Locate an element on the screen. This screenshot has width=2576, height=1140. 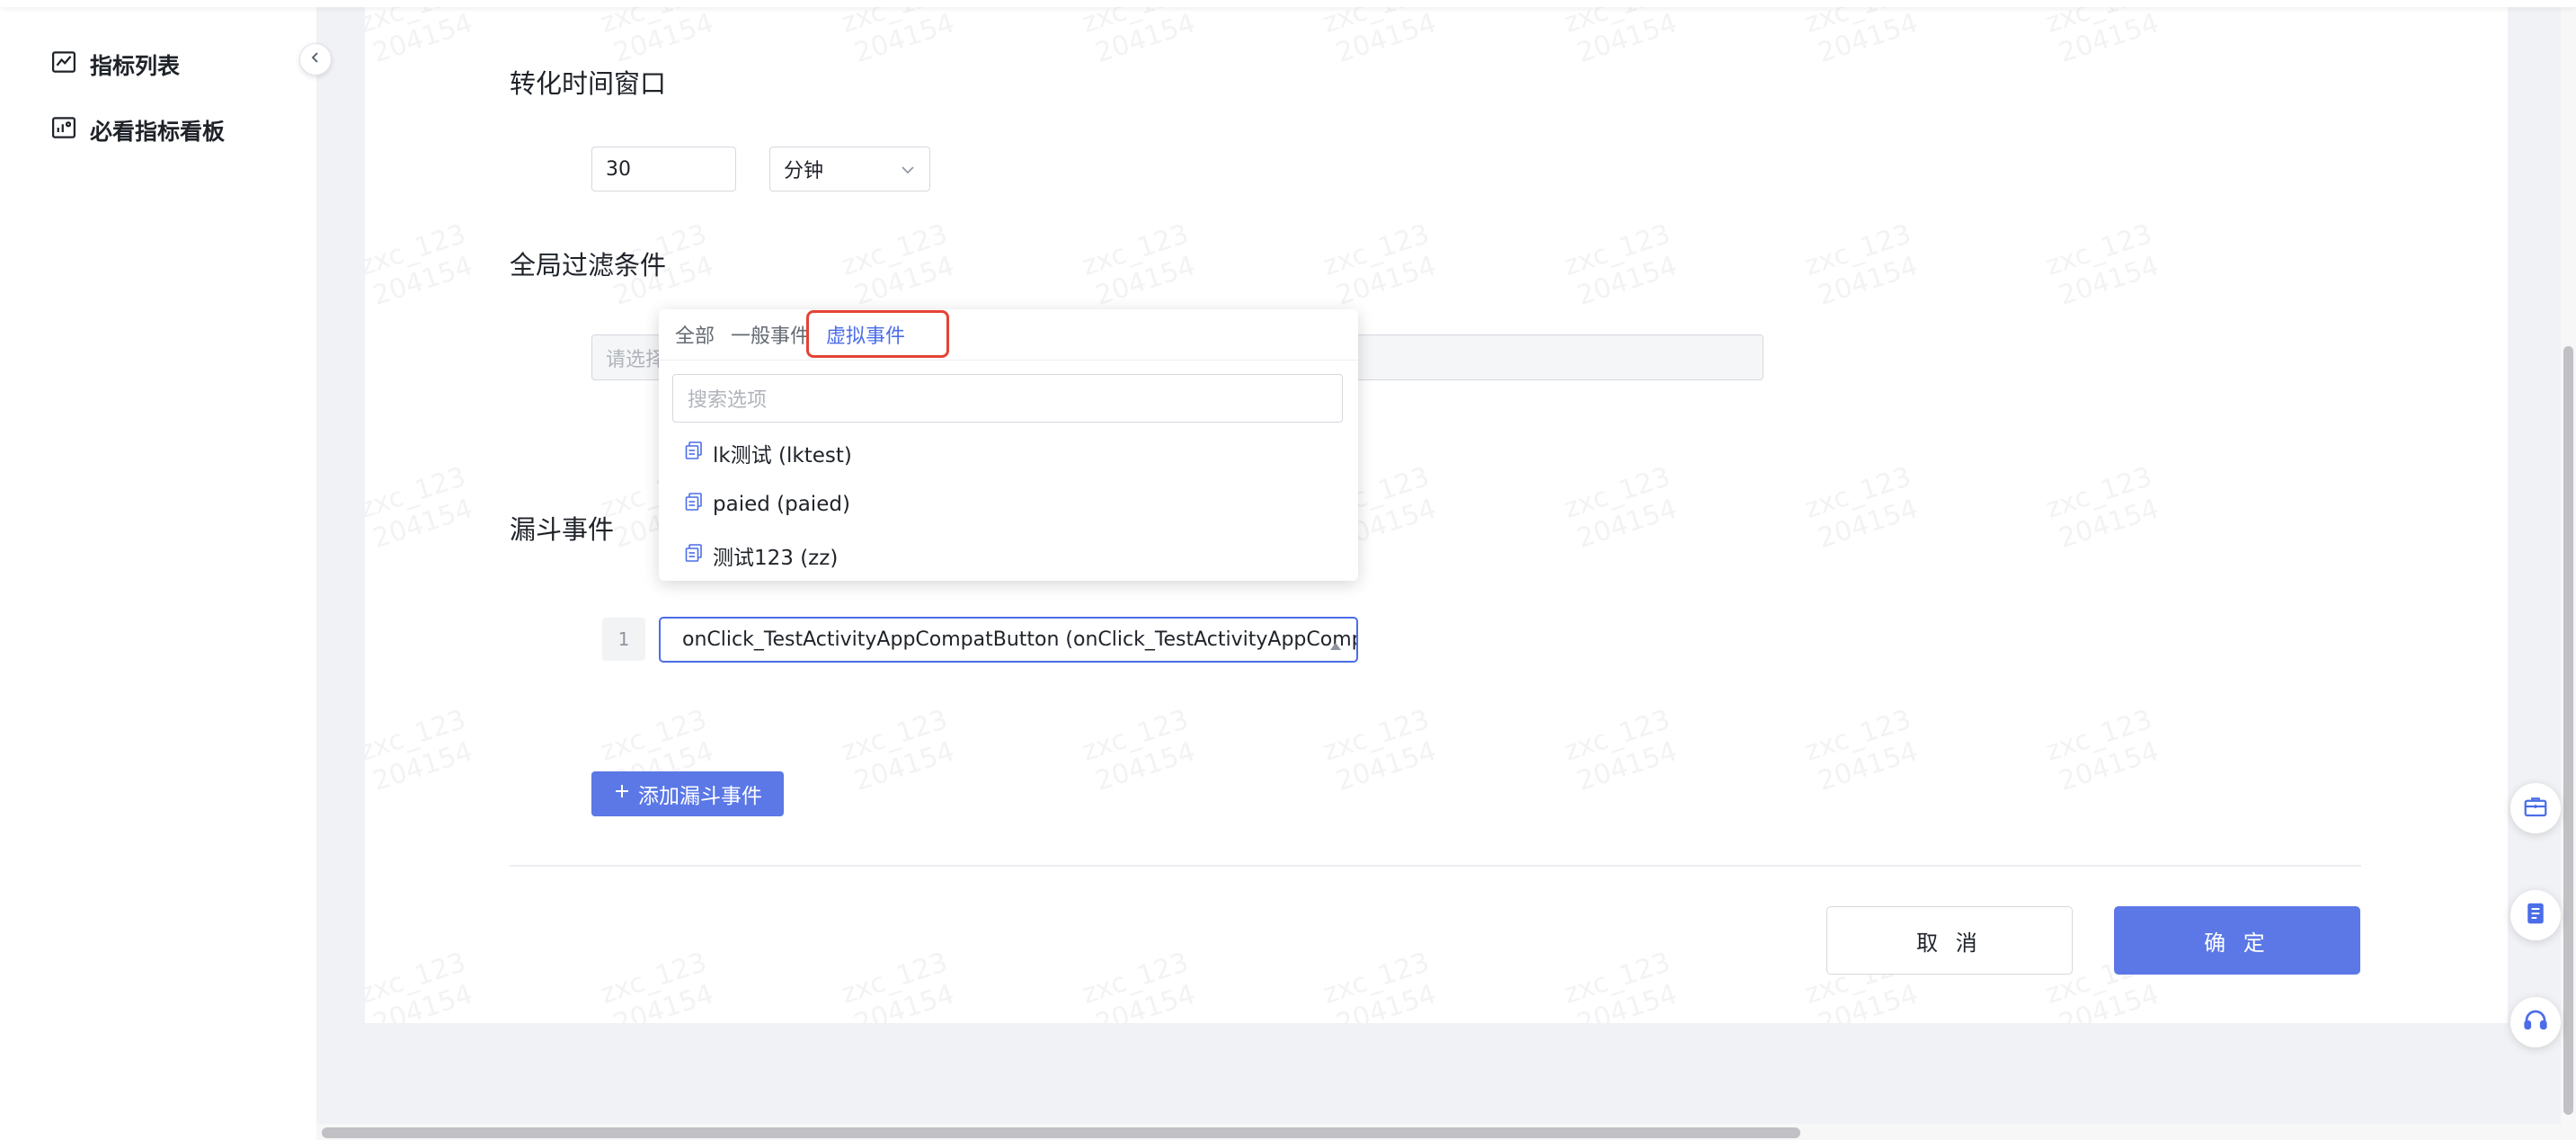
confirm-button: 确 定 is located at coordinates (2237, 940).